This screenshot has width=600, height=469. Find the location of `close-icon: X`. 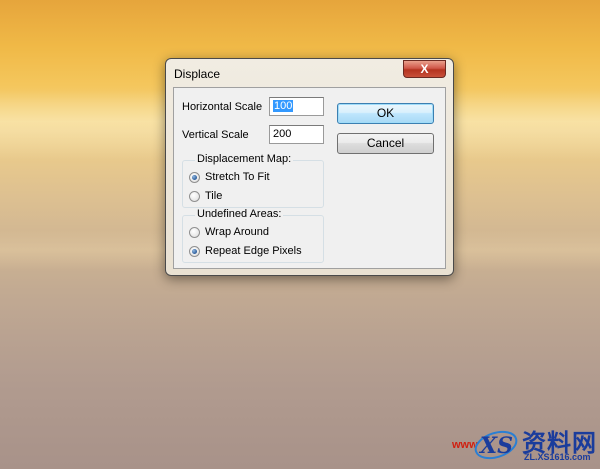

close-icon: X is located at coordinates (424, 69).